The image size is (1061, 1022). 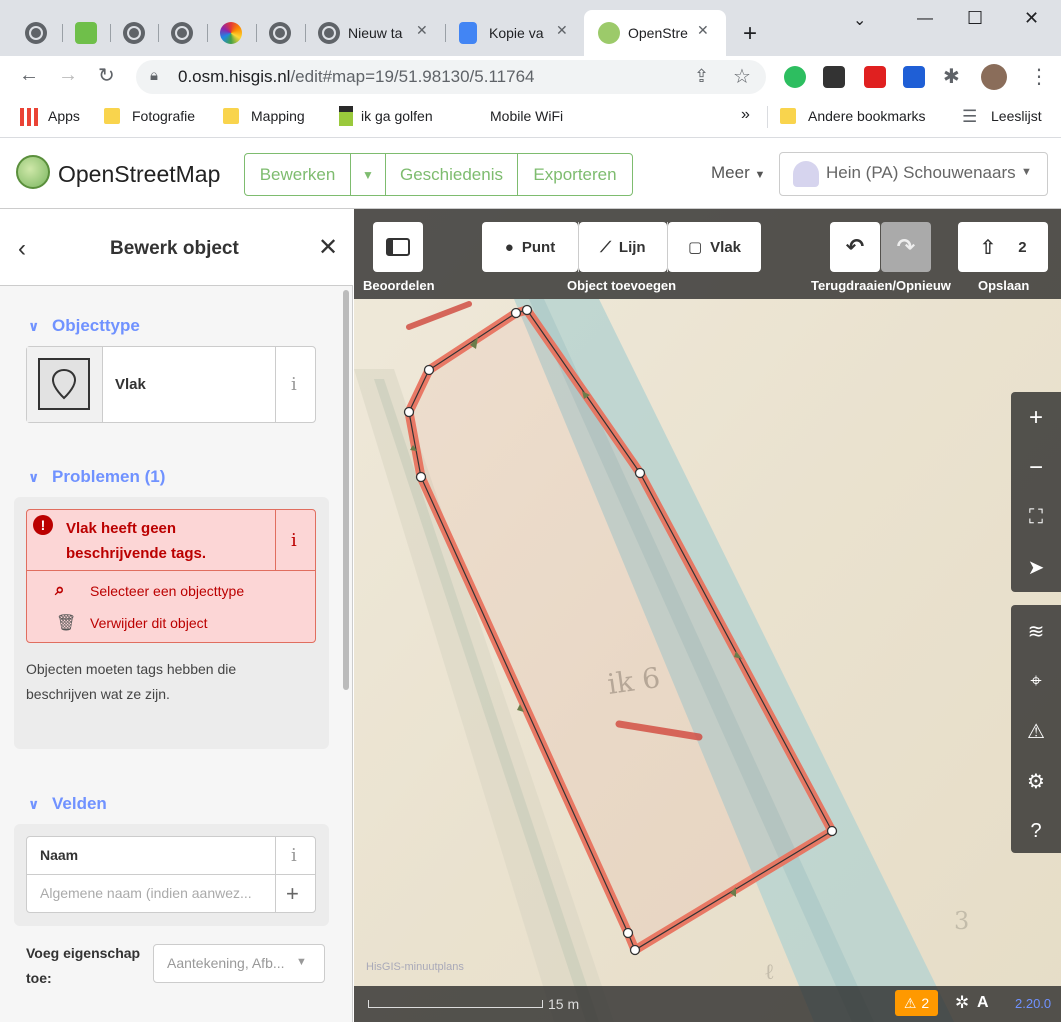 What do you see at coordinates (292, 894) in the screenshot?
I see `add-icon: +` at bounding box center [292, 894].